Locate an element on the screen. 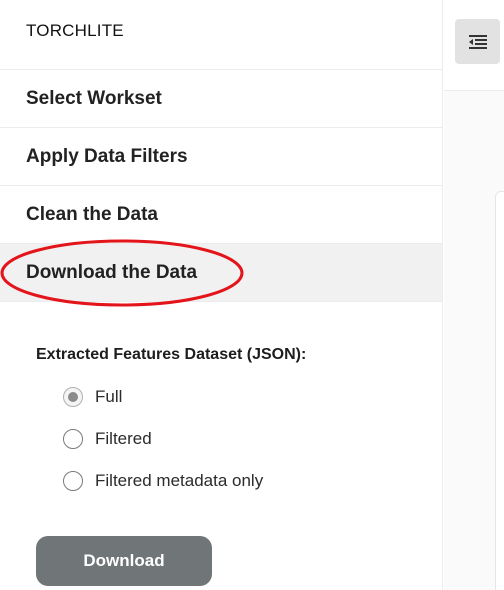  top-bar is located at coordinates (474, 45).